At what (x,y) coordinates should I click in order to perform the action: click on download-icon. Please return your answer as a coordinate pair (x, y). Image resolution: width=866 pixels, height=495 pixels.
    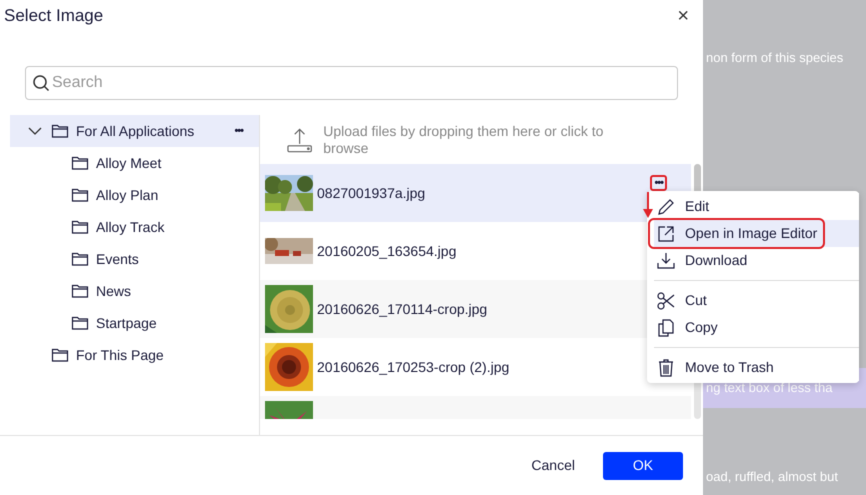
    Looking at the image, I should click on (666, 260).